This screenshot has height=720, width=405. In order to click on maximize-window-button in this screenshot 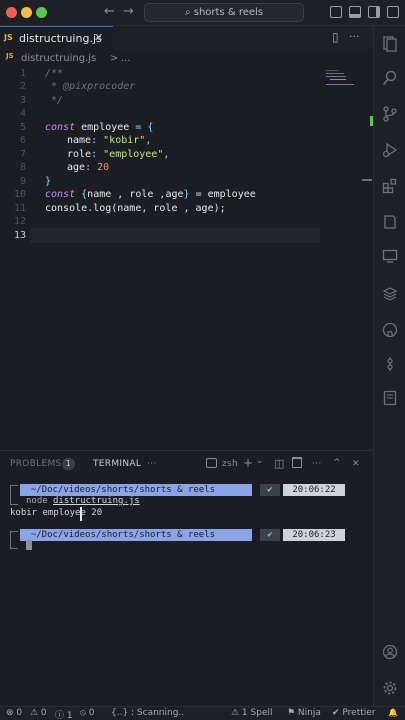, I will do `click(41, 12)`.